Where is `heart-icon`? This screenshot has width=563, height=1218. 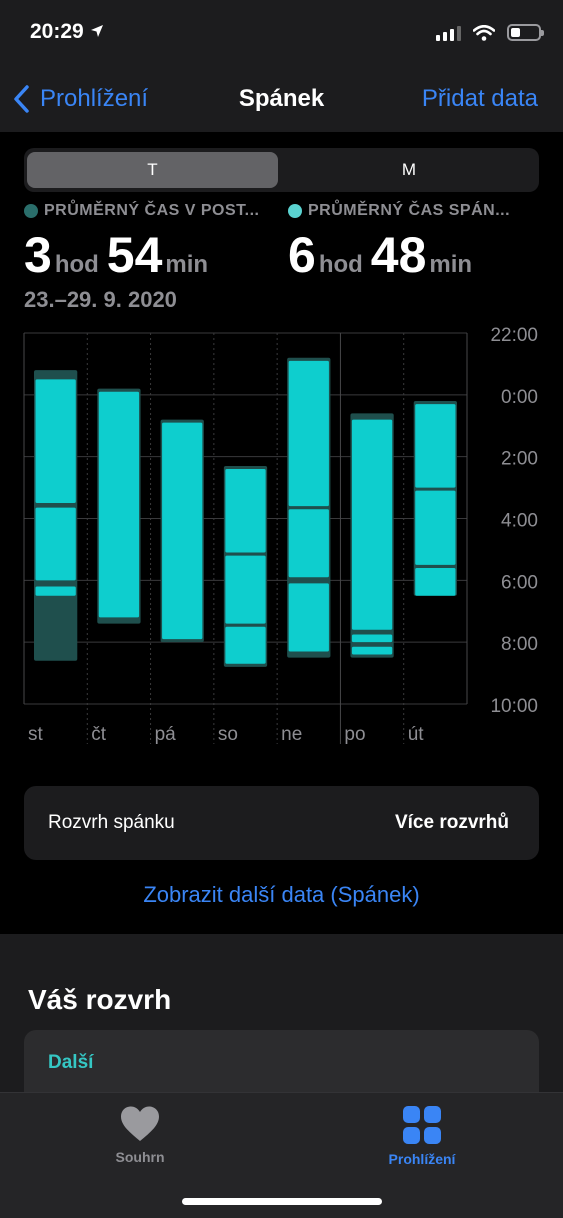 heart-icon is located at coordinates (140, 1123).